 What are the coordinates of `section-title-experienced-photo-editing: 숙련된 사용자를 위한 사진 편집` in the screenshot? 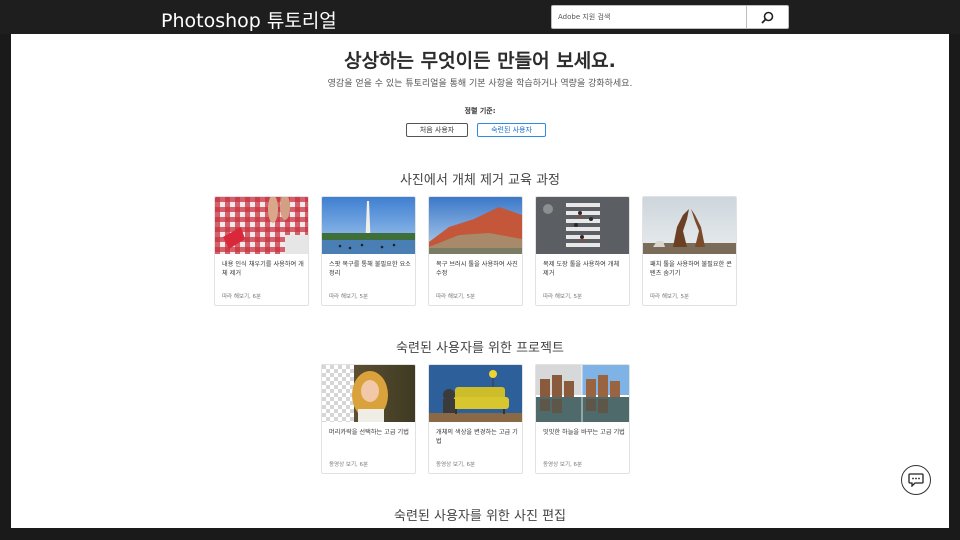 It's located at (479, 516).